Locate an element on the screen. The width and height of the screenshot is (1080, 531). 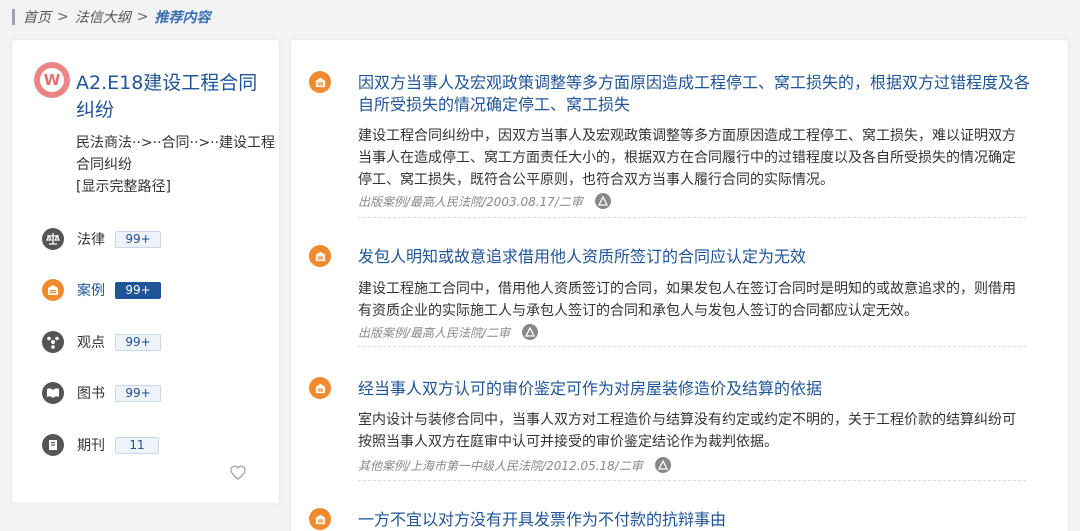
case-source: 出版案例/最高人民法院/二审 is located at coordinates (434, 332).